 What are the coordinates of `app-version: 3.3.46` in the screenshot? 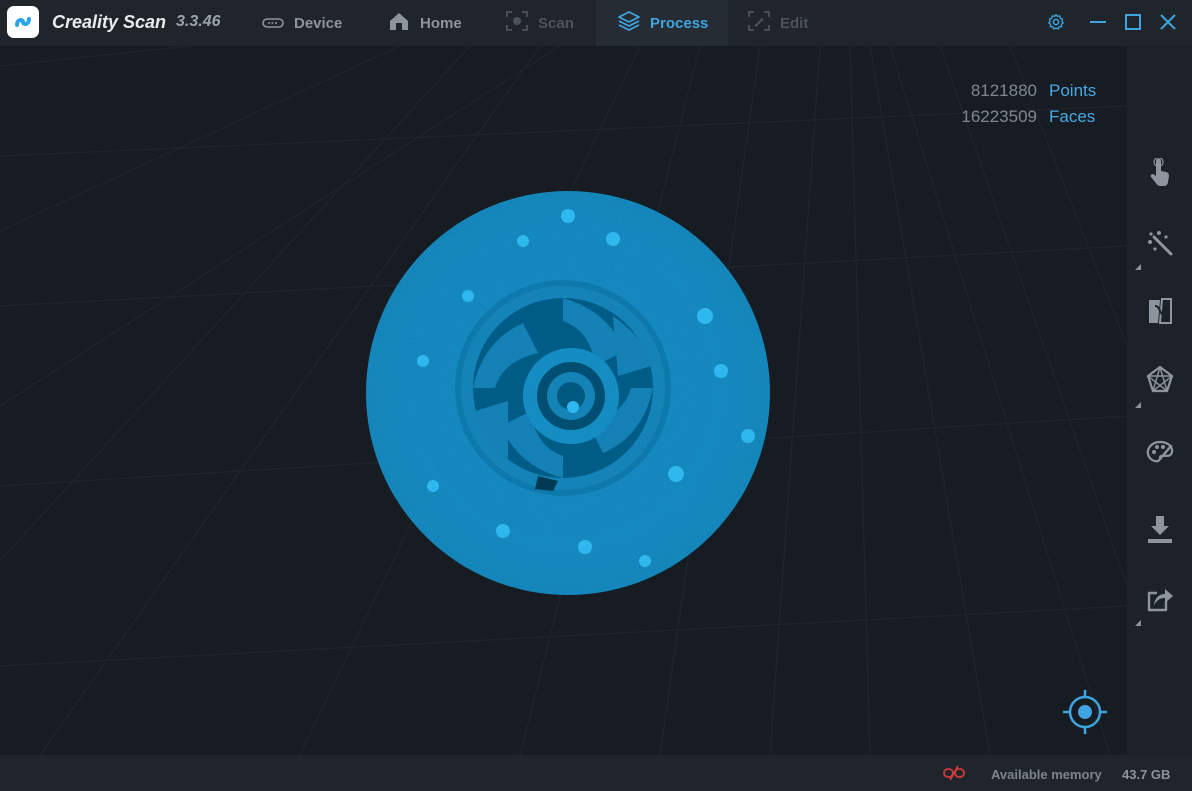 It's located at (198, 21).